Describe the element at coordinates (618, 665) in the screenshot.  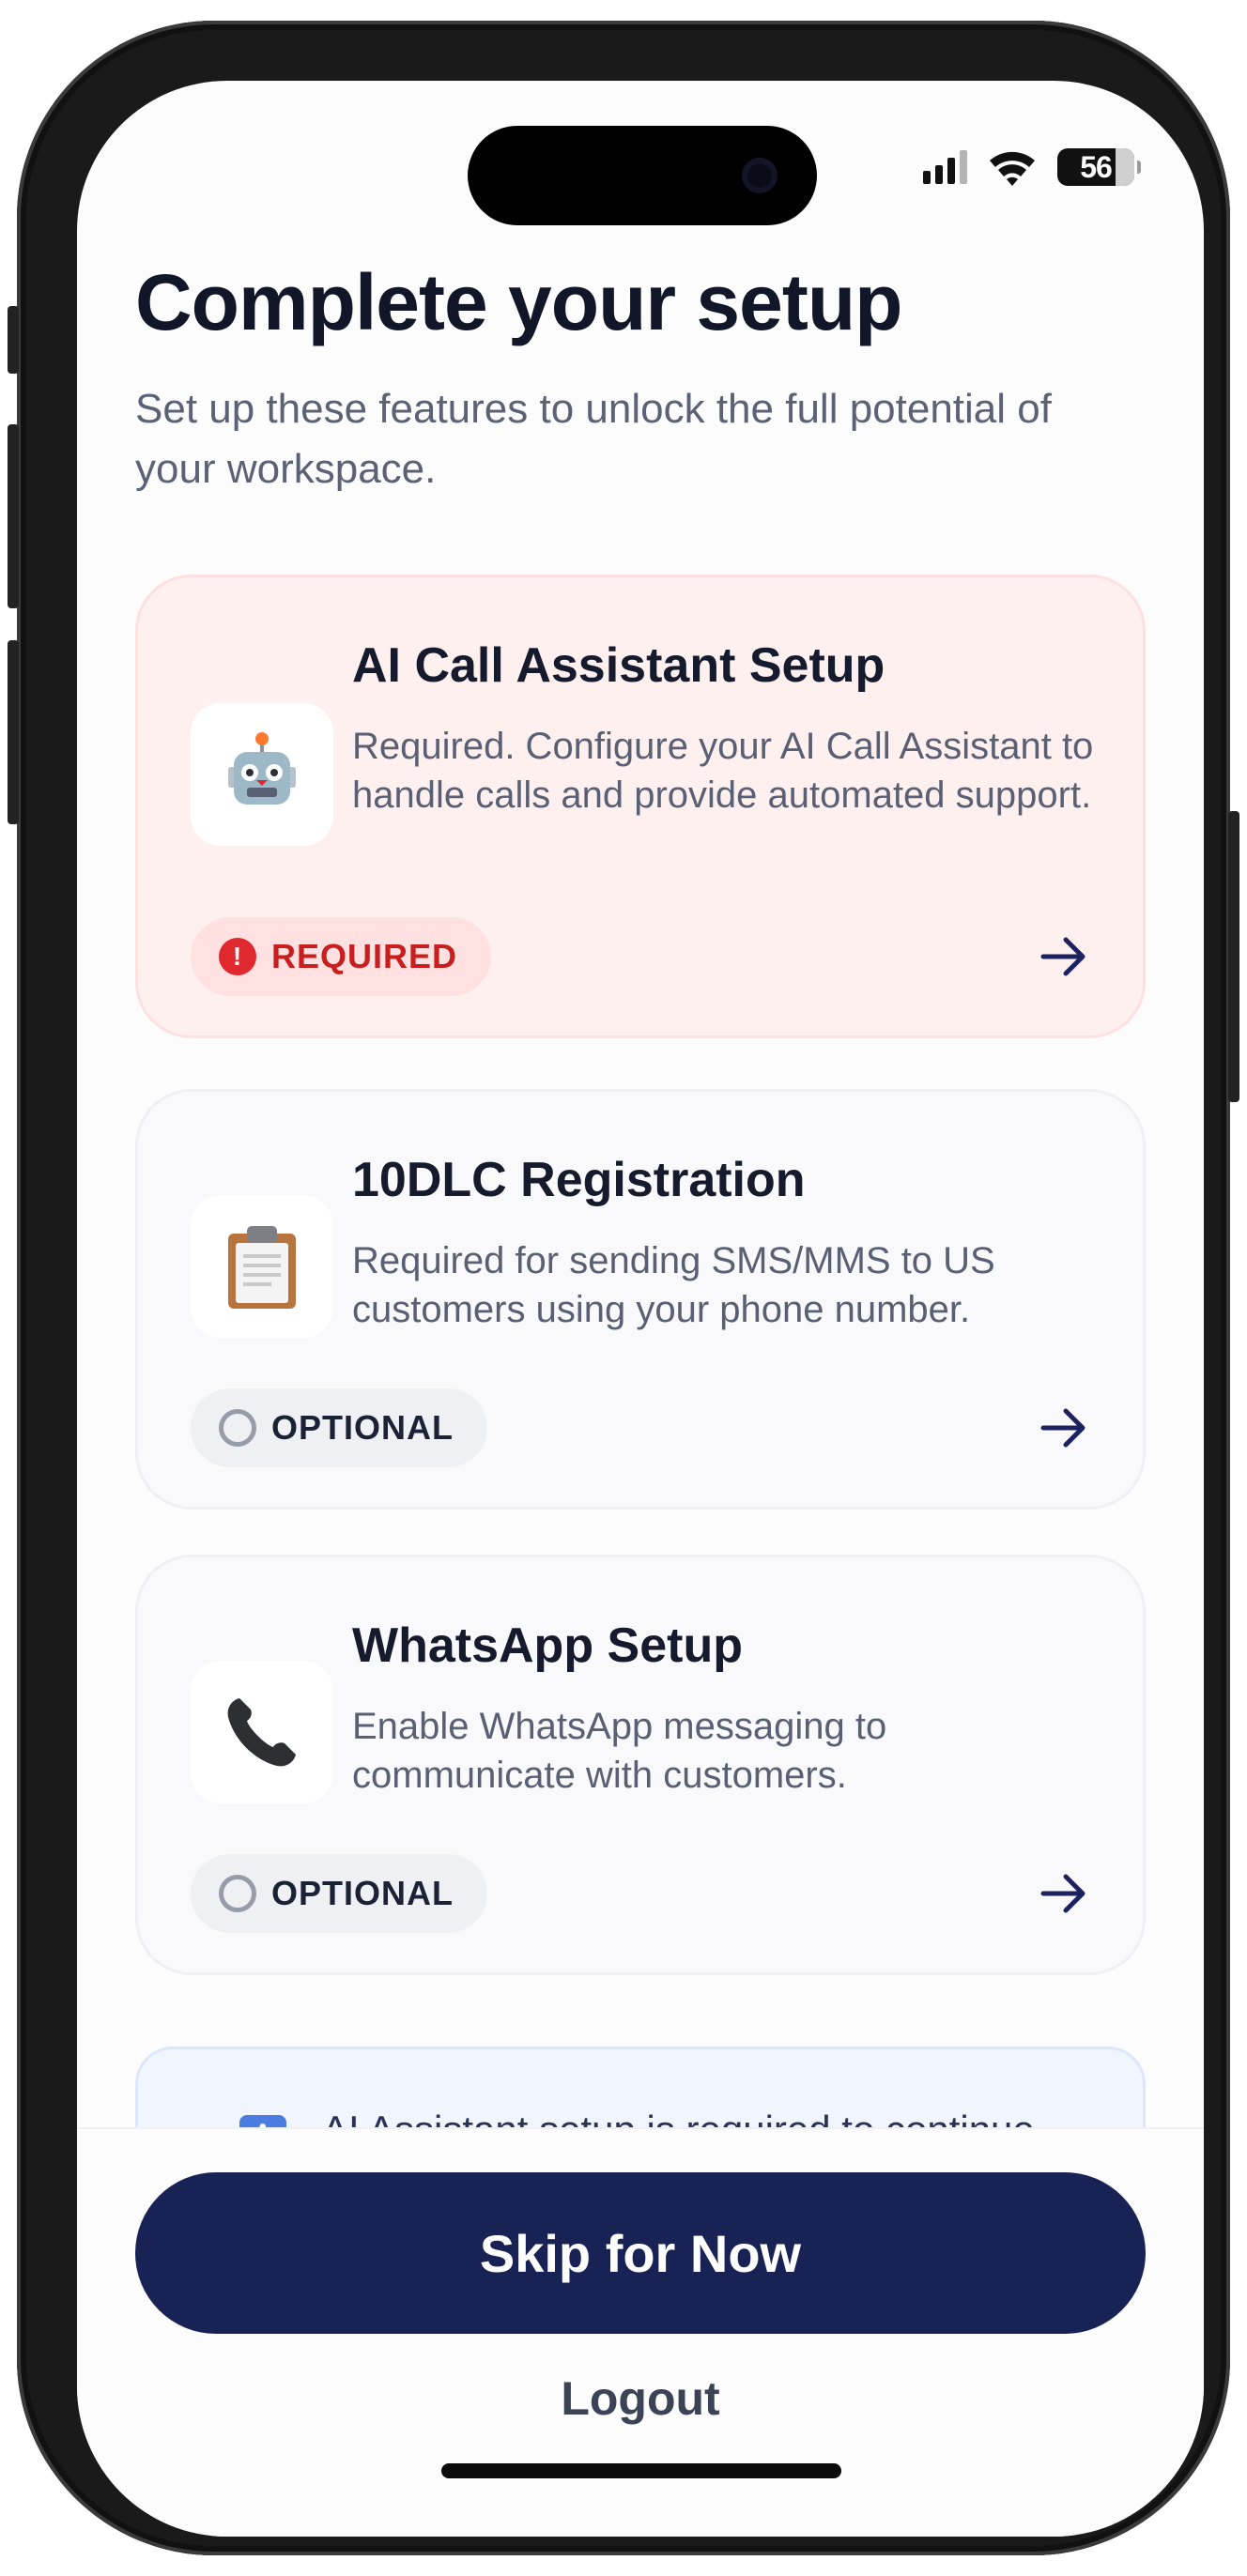
I see `card-title: AI Call Assistant Setup` at that location.